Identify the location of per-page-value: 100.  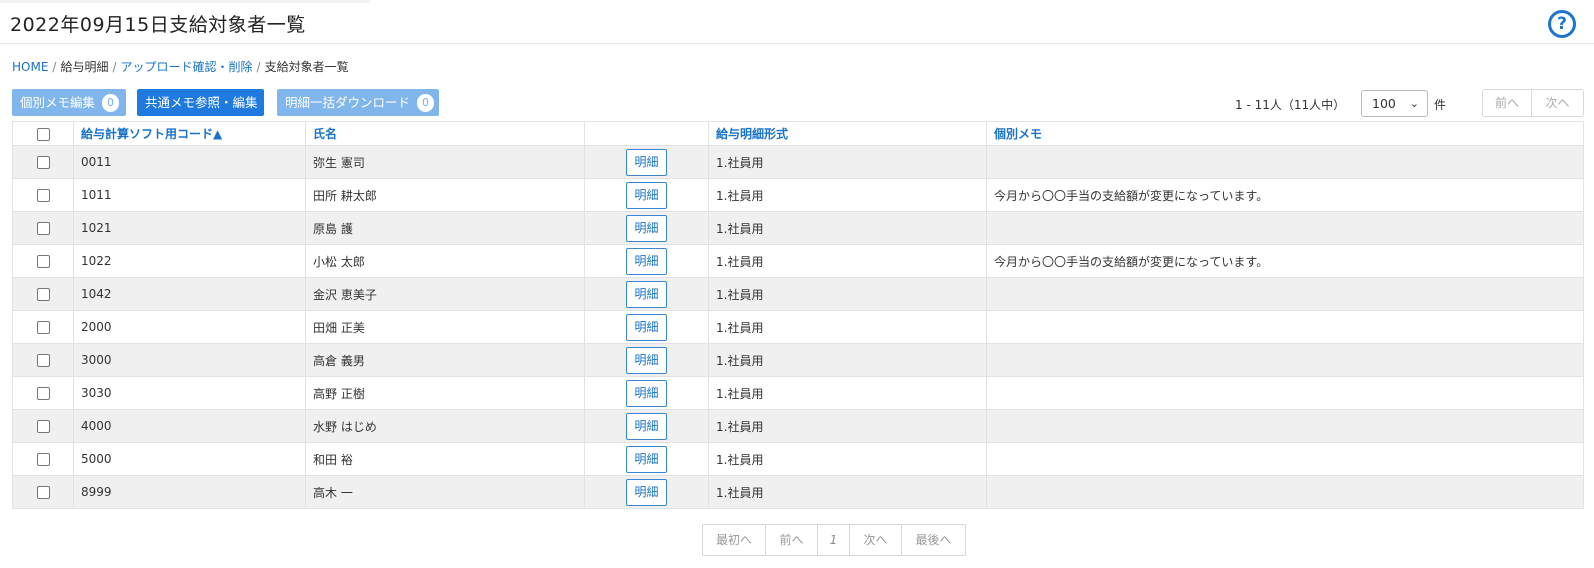
(1384, 103).